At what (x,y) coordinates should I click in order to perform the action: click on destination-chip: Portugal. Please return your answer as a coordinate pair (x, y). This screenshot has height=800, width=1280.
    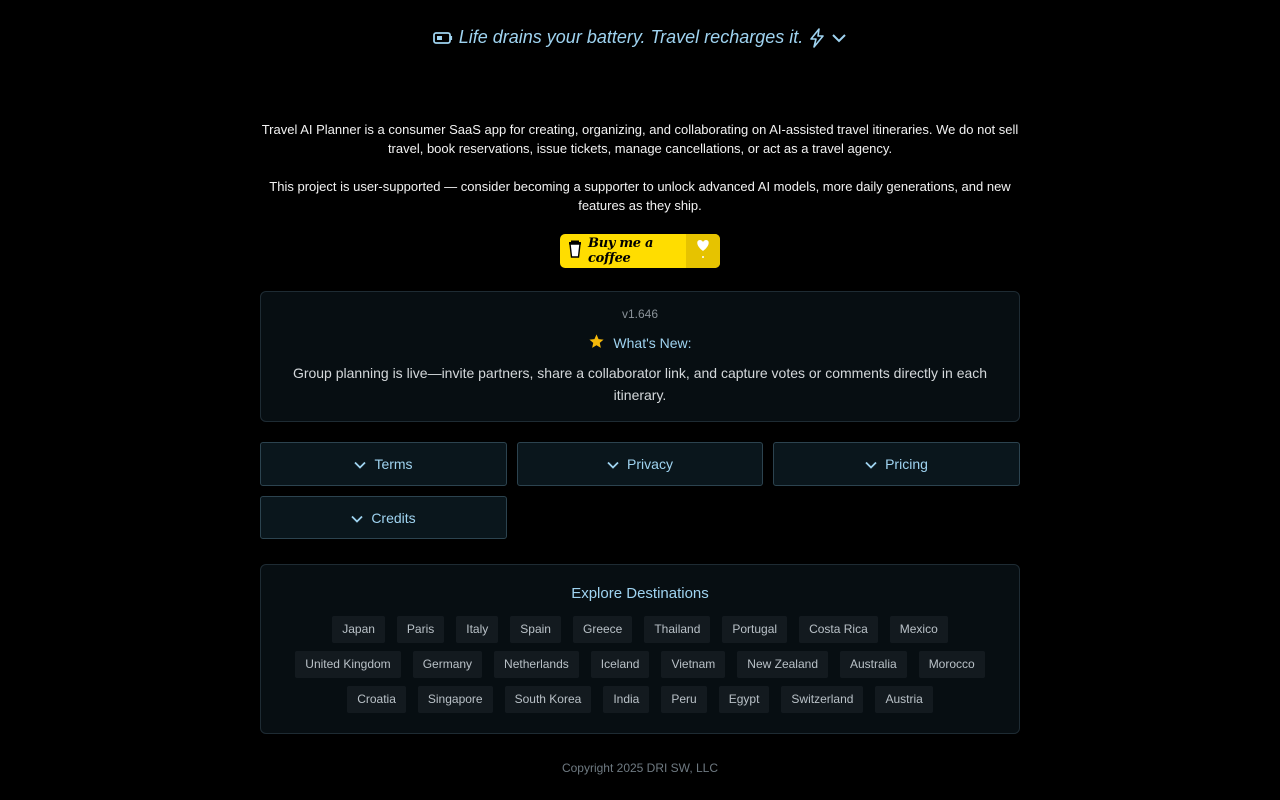
    Looking at the image, I should click on (755, 629).